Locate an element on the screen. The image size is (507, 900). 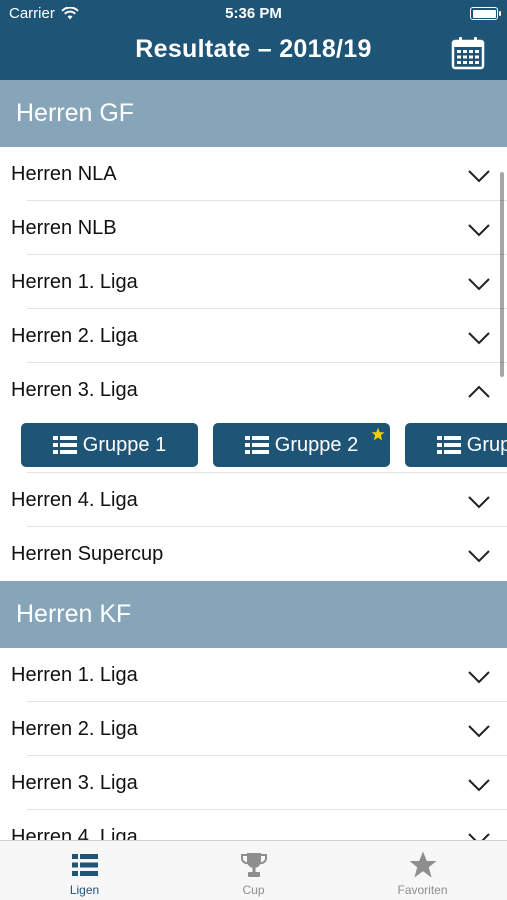
league-label: Herren NLB is located at coordinates (64, 227).